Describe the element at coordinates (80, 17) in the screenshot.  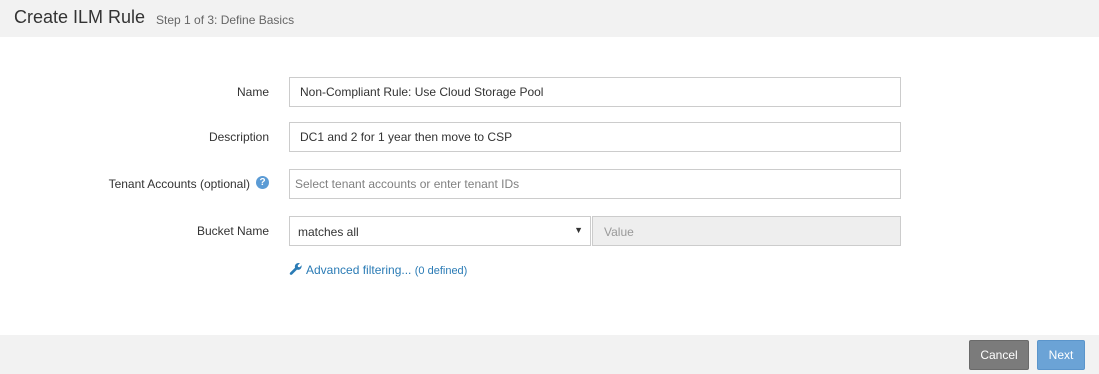
I see `page-title: Create ILM Rule` at that location.